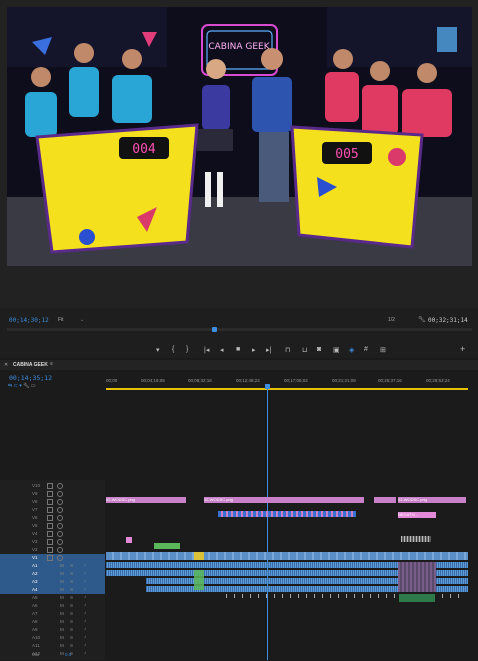 The image size is (478, 661). What do you see at coordinates (422, 319) in the screenshot?
I see `wrench-icon: 🔧︎` at bounding box center [422, 319].